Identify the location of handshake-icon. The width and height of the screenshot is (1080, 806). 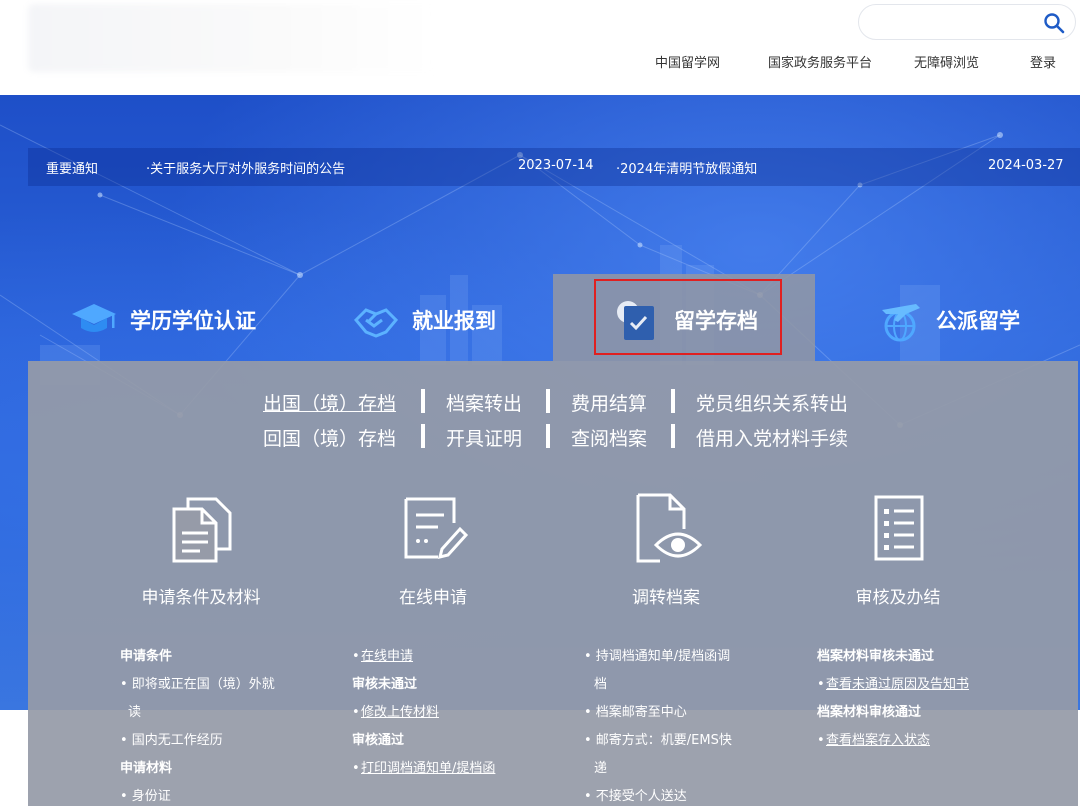
(376, 323).